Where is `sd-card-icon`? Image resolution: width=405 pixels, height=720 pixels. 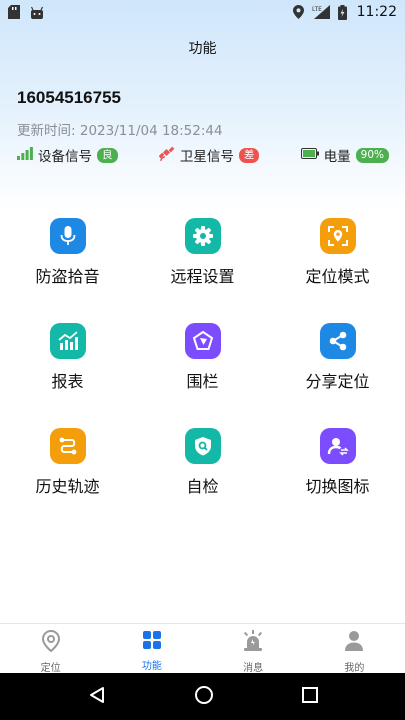
sd-card-icon is located at coordinates (14, 12).